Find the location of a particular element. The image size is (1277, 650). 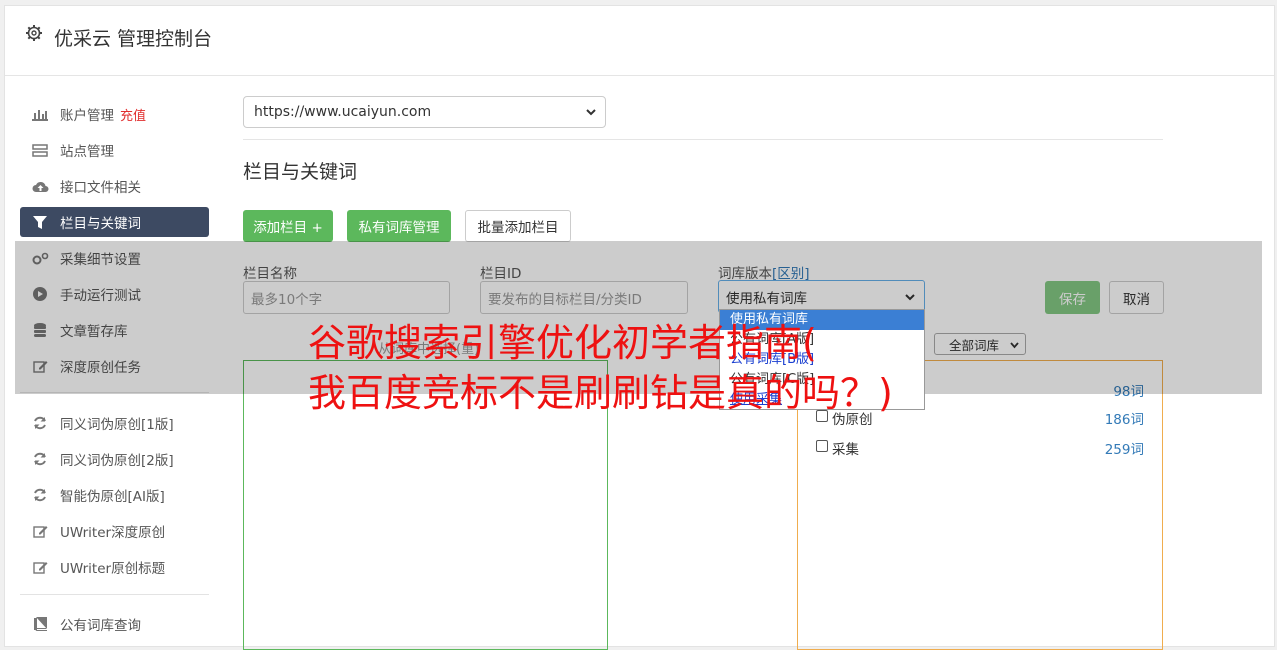

book-icon is located at coordinates (40, 624).